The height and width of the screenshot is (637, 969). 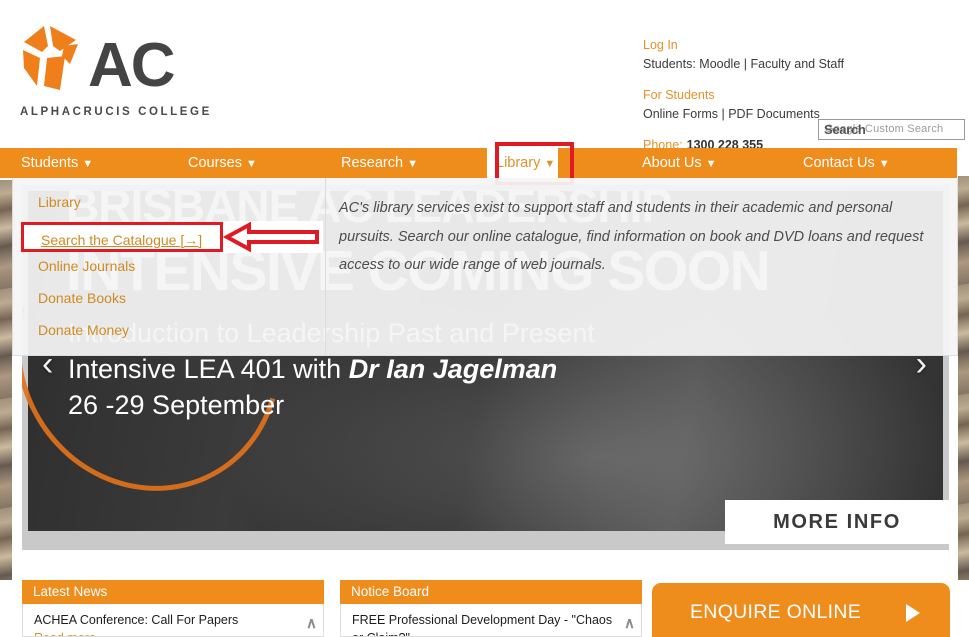 I want to click on nav-item-courses: Courses ▼, so click(x=222, y=163).